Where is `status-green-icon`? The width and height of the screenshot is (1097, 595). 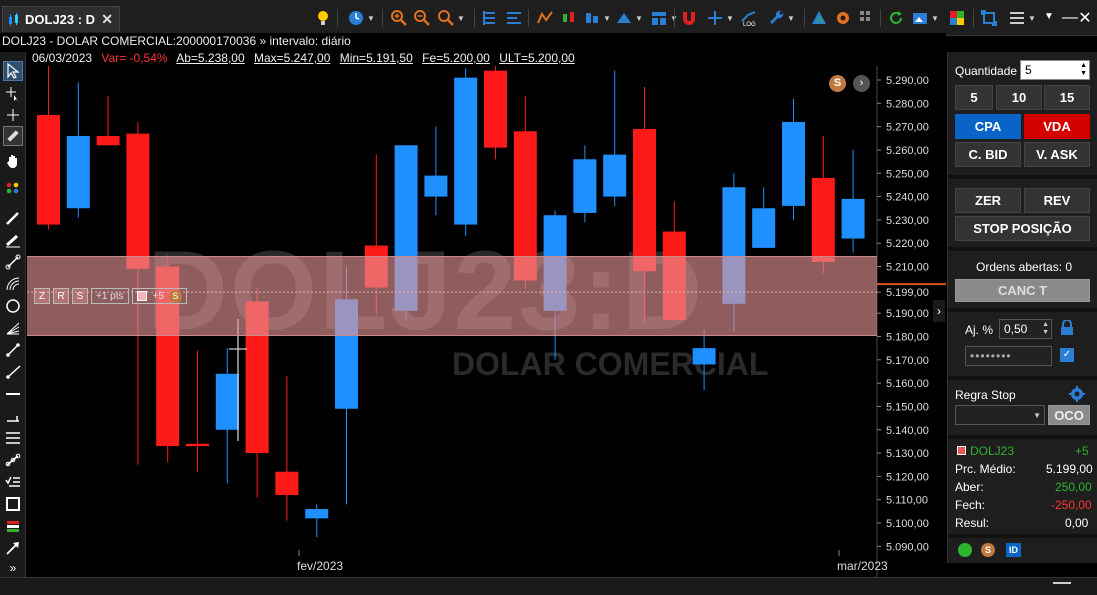
status-green-icon is located at coordinates (965, 550).